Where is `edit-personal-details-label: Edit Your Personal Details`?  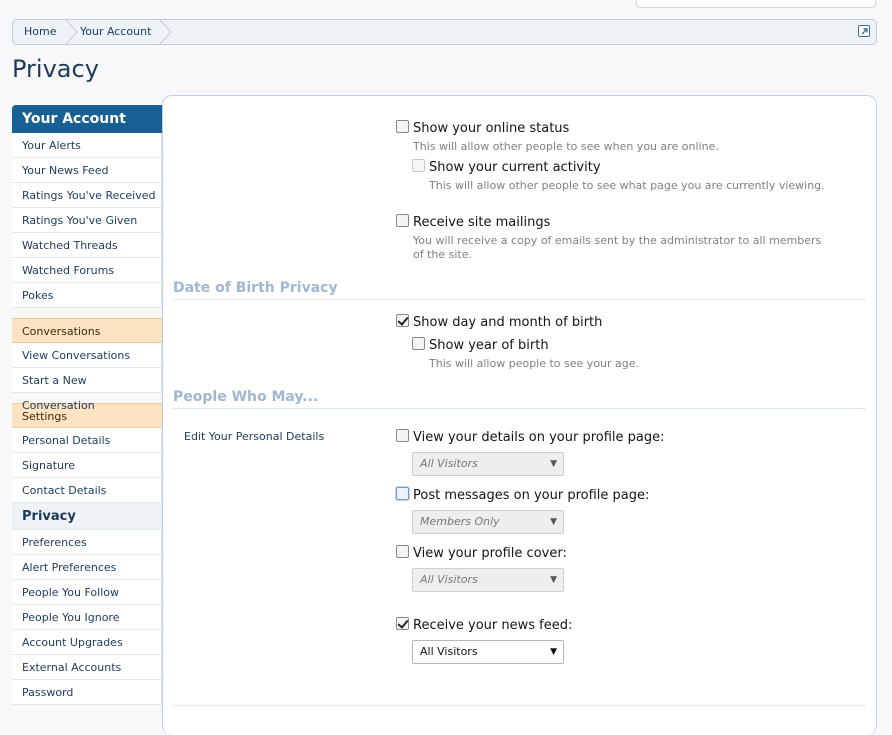 edit-personal-details-label: Edit Your Personal Details is located at coordinates (254, 436).